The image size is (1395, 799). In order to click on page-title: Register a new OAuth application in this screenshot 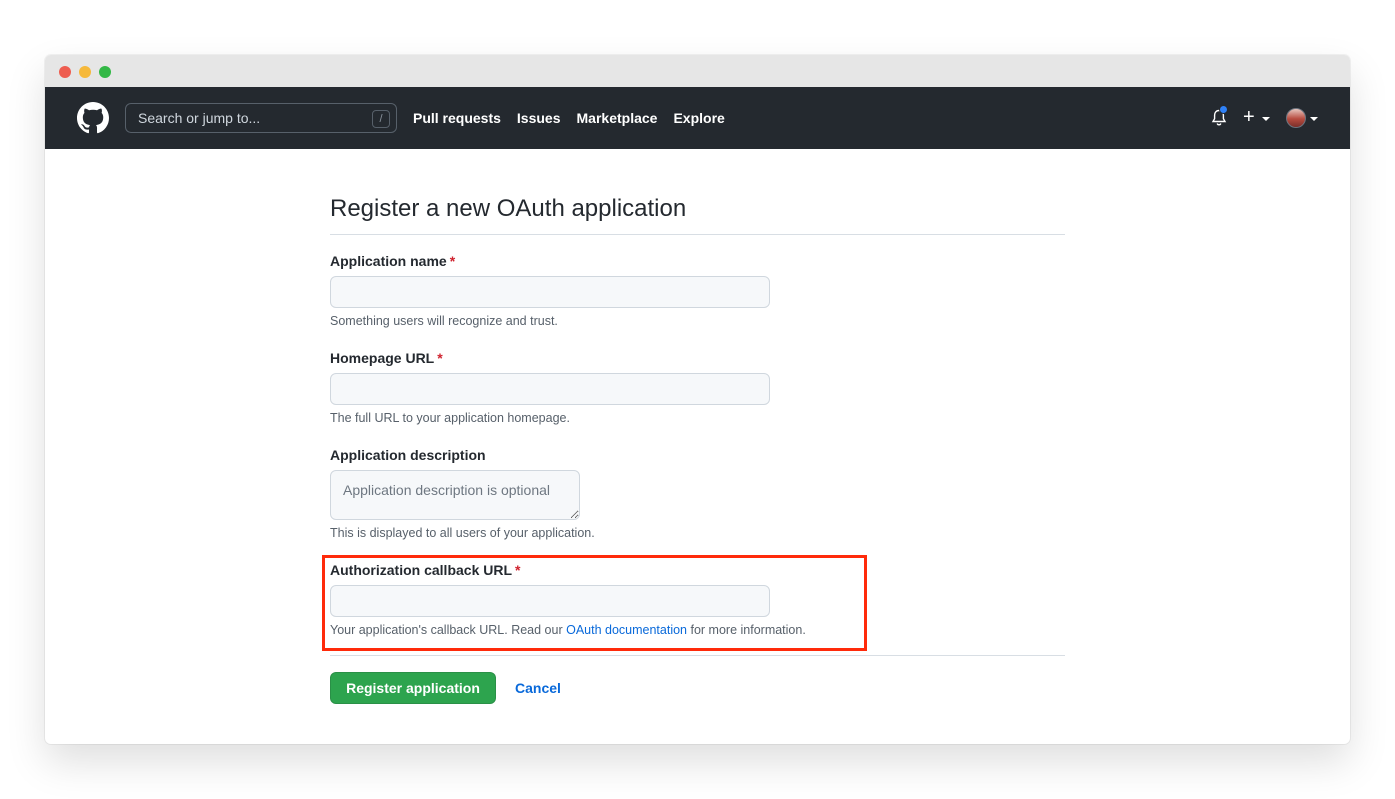, I will do `click(508, 208)`.